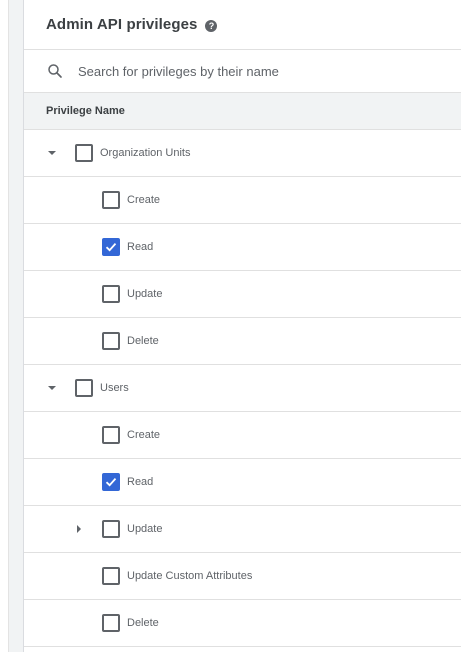 The height and width of the screenshot is (652, 461). I want to click on checkbox-ou-read, so click(111, 247).